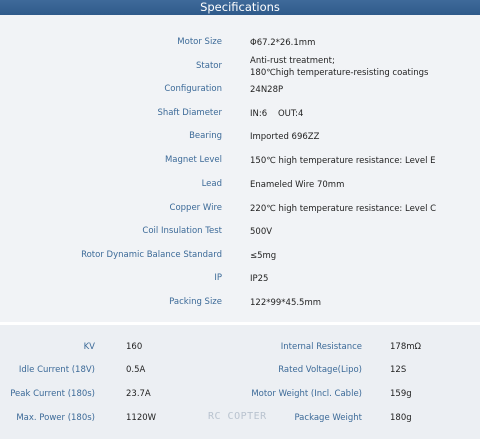 This screenshot has width=480, height=439. What do you see at coordinates (401, 418) in the screenshot?
I see `perf-value: 180g` at bounding box center [401, 418].